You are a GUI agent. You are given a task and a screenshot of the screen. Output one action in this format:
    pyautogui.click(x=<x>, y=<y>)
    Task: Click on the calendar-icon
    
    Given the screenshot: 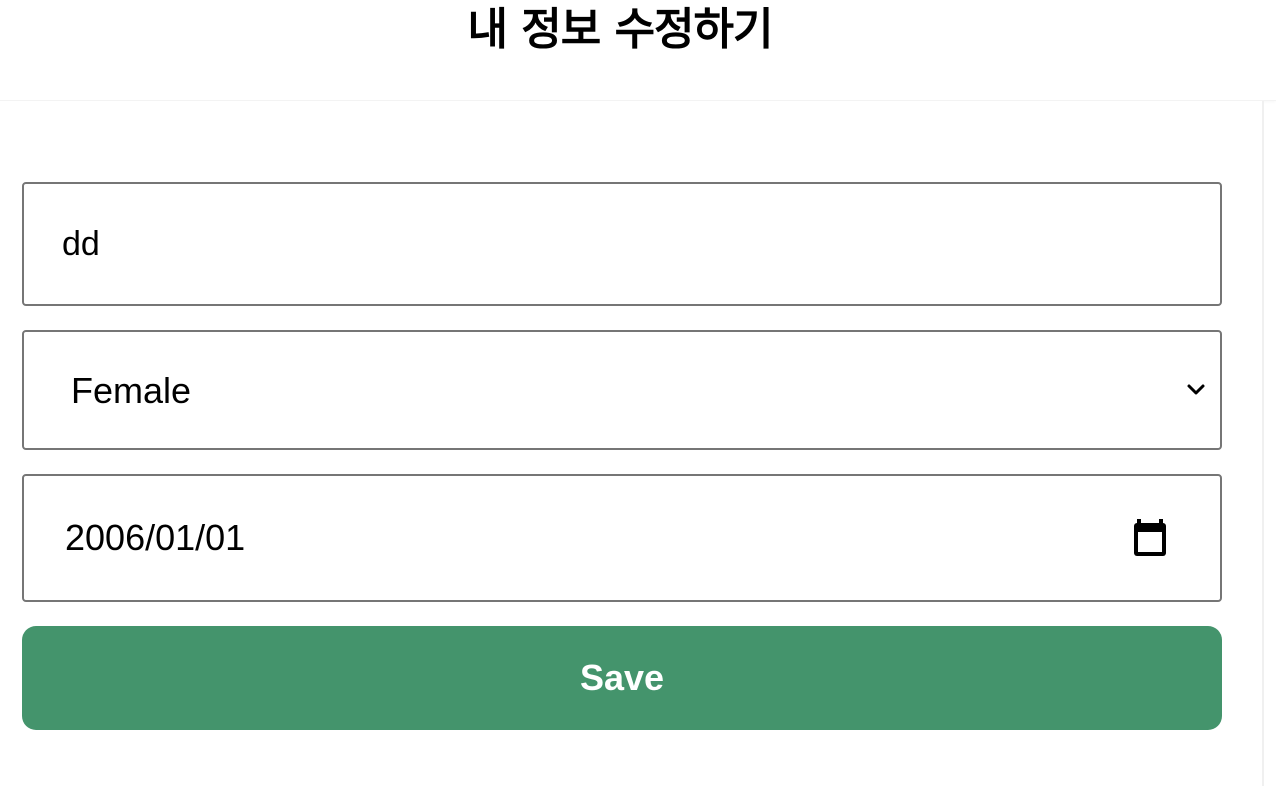 What is the action you would take?
    pyautogui.click(x=1152, y=538)
    